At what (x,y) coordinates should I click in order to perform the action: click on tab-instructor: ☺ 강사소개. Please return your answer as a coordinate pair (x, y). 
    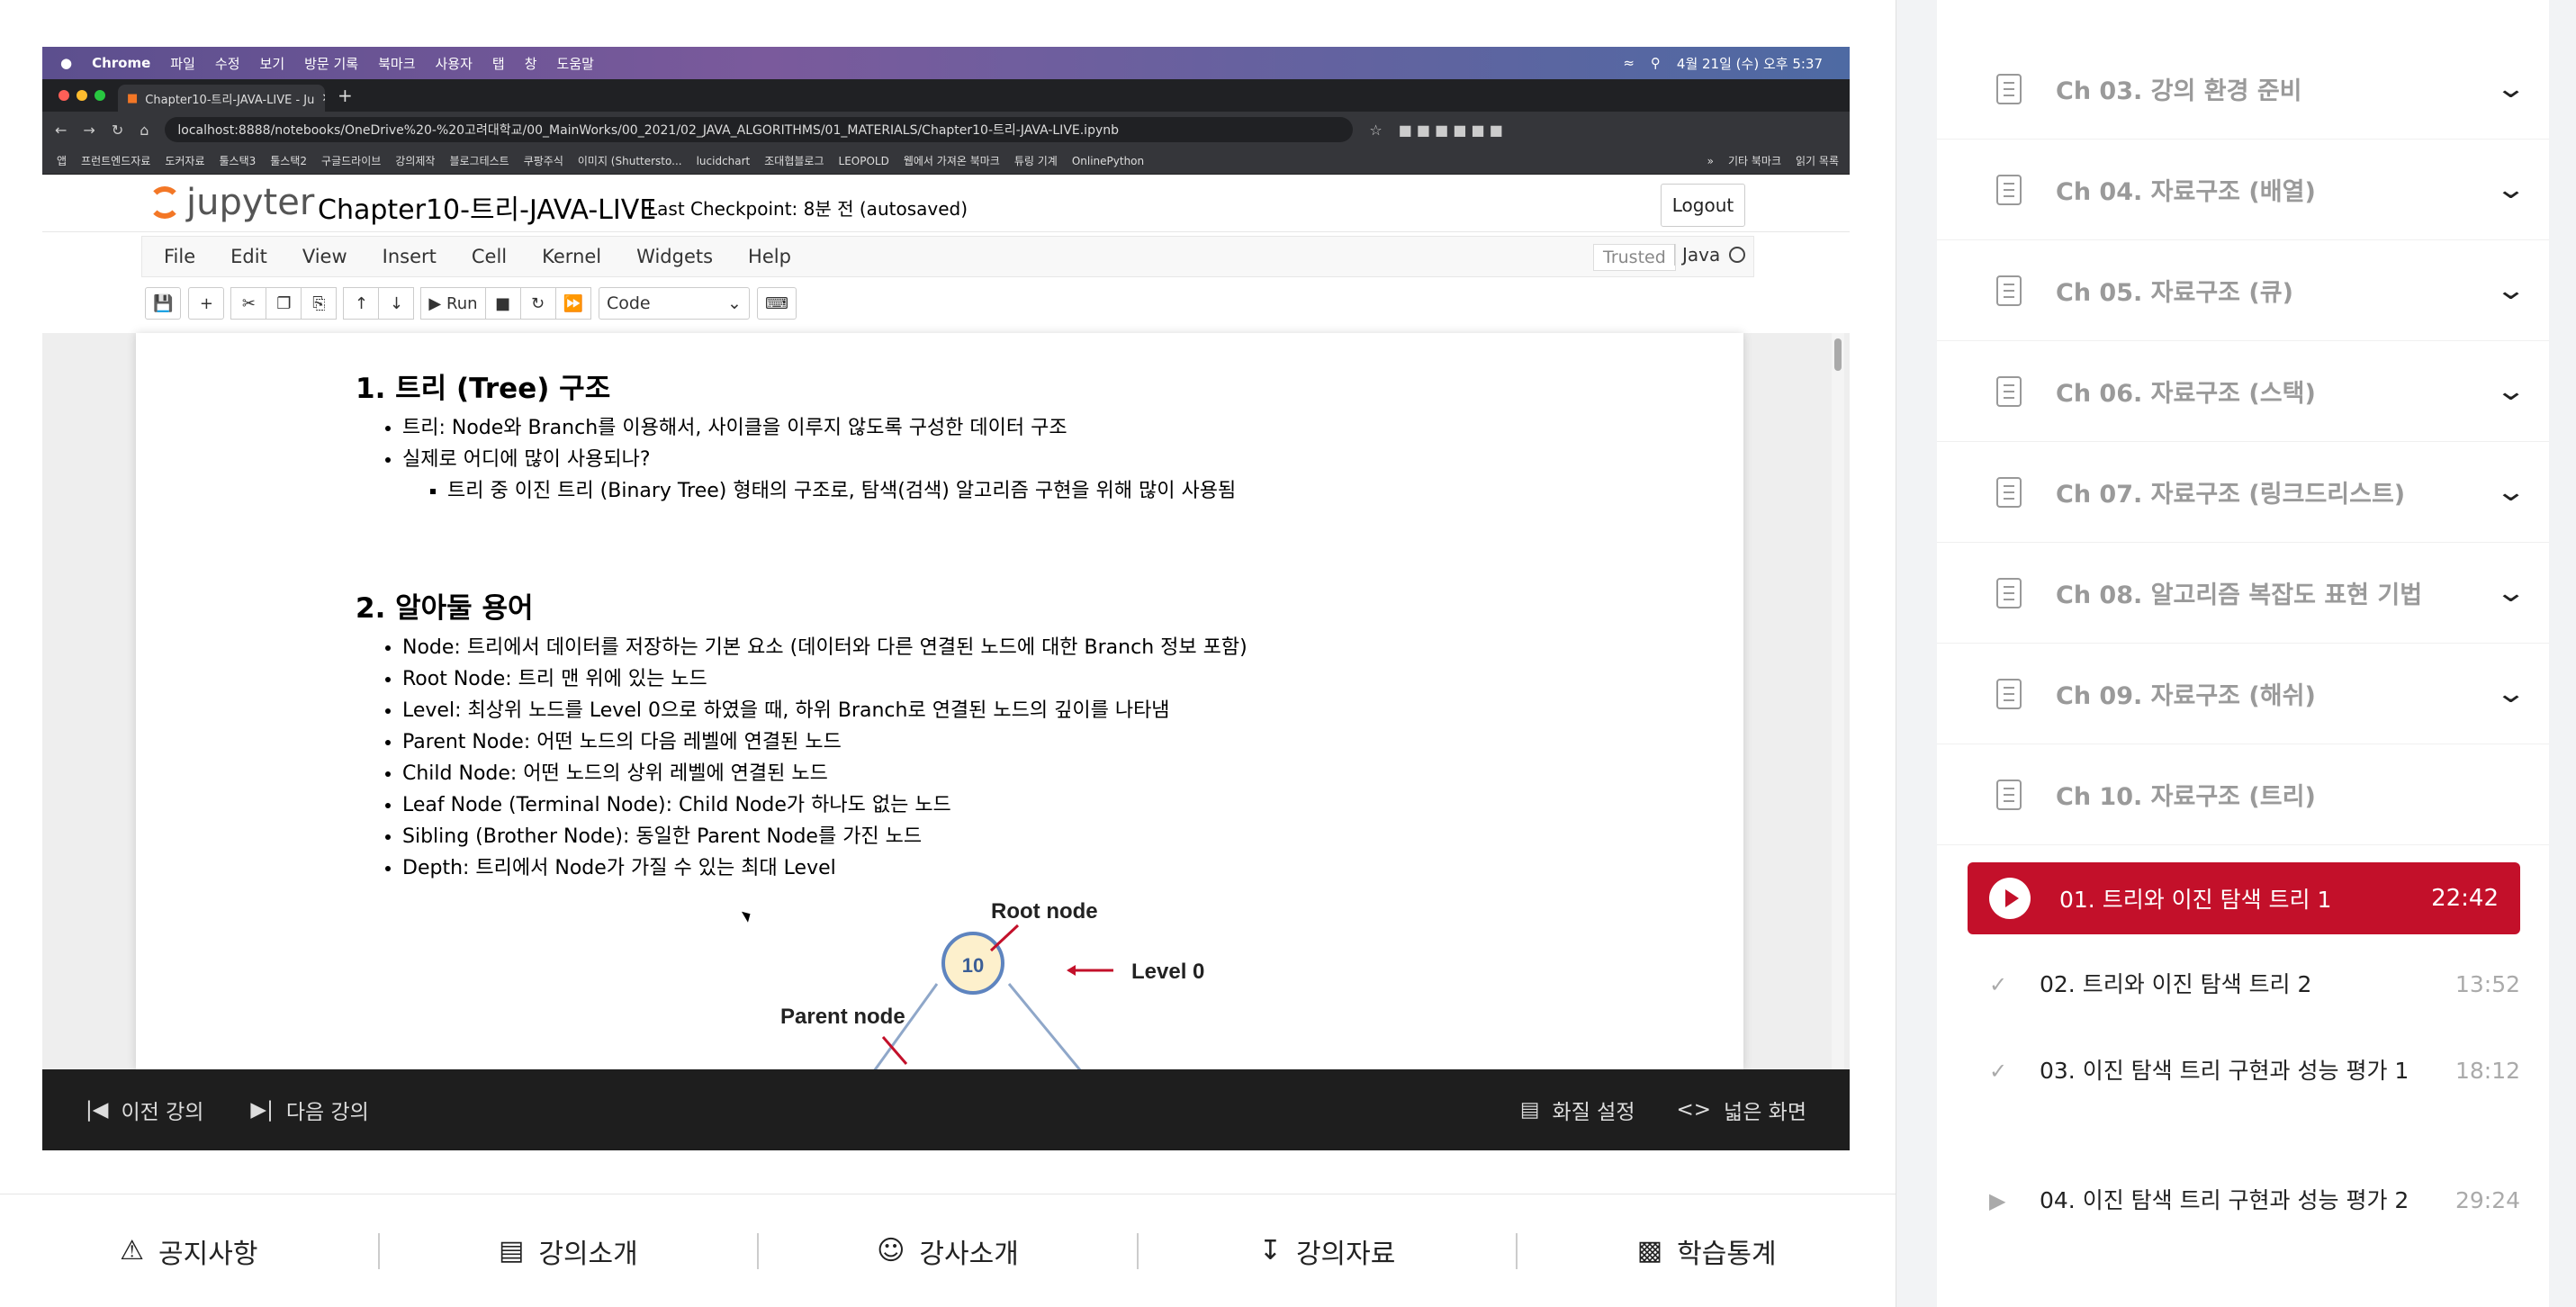
    Looking at the image, I should click on (949, 1251).